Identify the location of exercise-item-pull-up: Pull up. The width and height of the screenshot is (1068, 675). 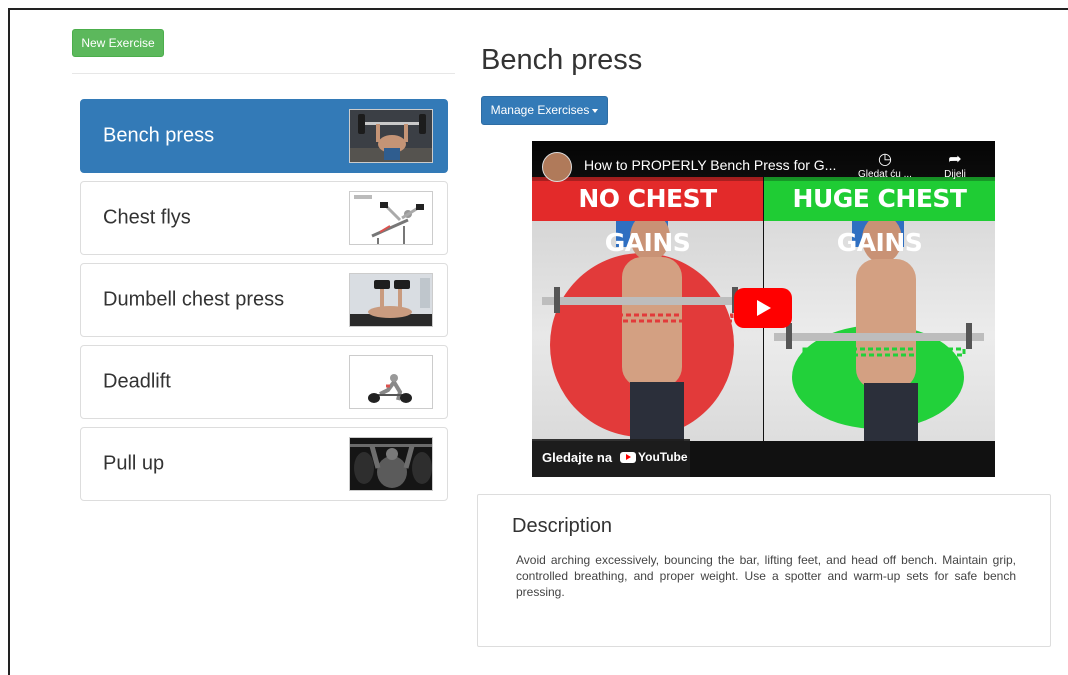
(264, 464).